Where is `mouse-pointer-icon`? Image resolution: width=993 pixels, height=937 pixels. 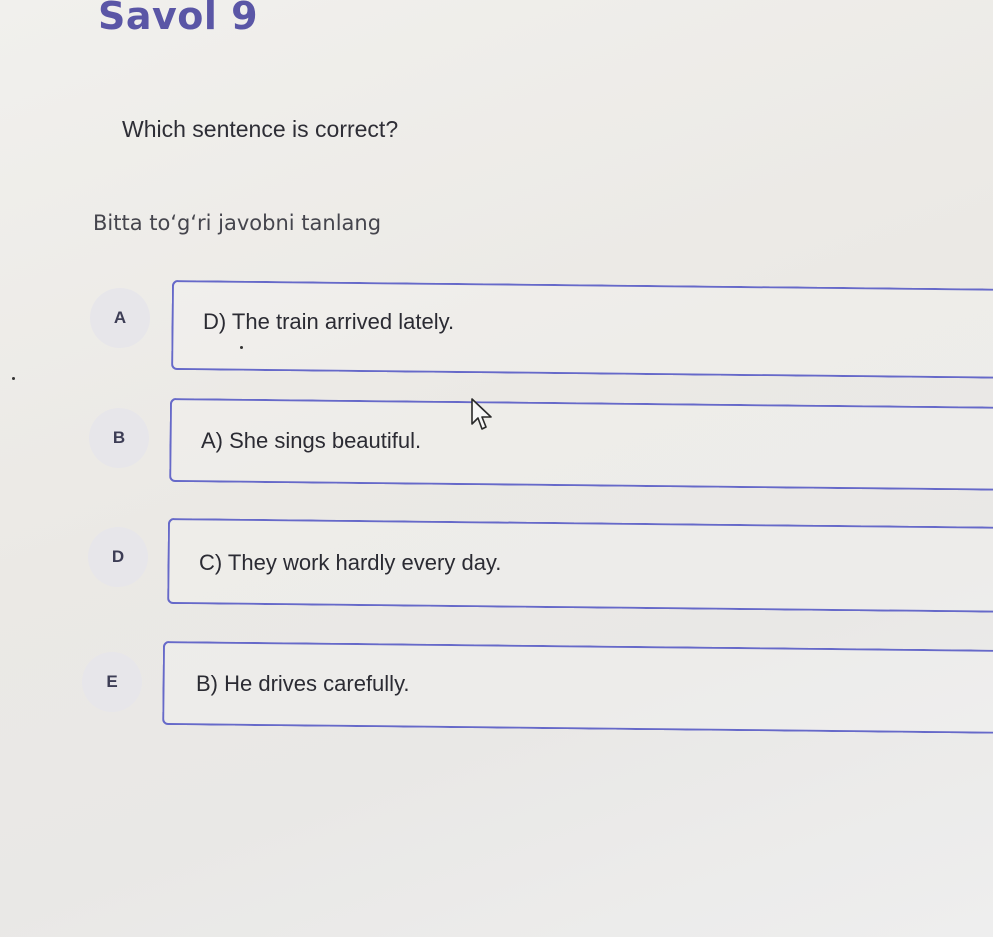
mouse-pointer-icon is located at coordinates (481, 414).